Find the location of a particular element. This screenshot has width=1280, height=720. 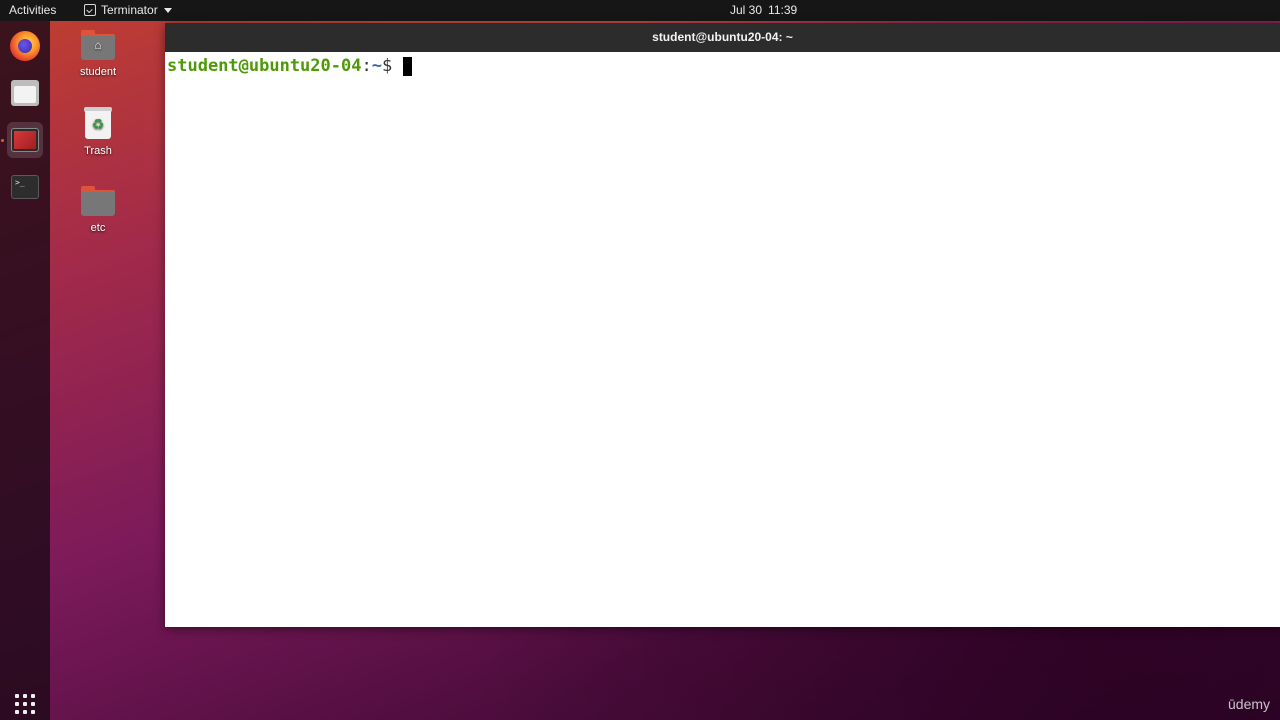

dock-item-firefox is located at coordinates (25, 46).